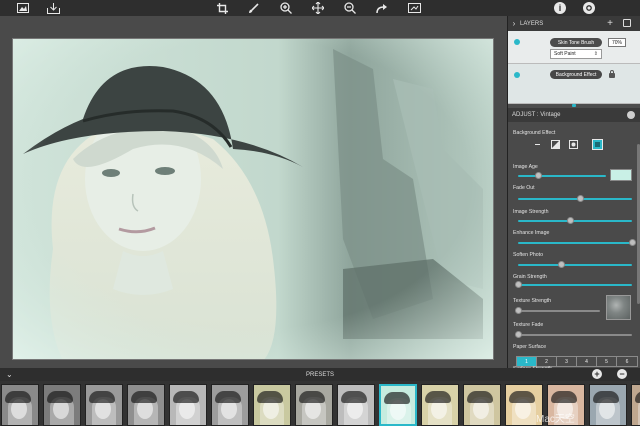 This screenshot has height=426, width=640. What do you see at coordinates (581, 198) in the screenshot?
I see `slider-fade-out-knob` at bounding box center [581, 198].